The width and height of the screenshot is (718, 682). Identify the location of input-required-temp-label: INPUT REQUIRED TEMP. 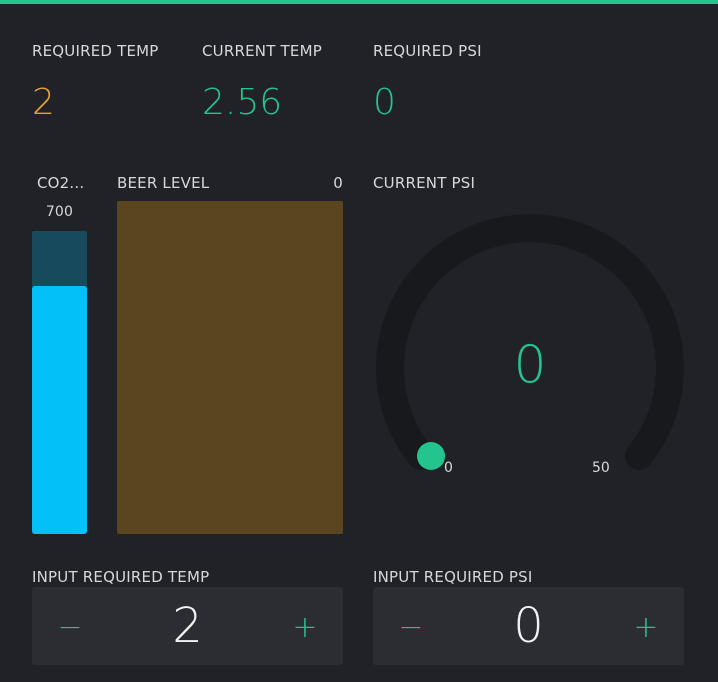
(121, 577).